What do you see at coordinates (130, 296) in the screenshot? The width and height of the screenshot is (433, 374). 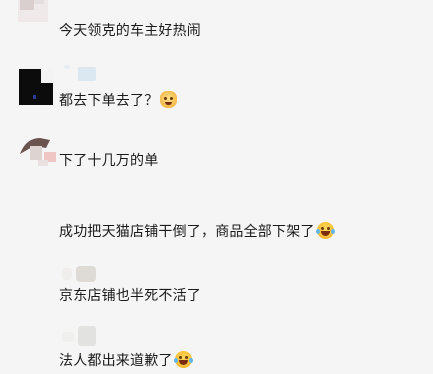 I see `message-text: 京东店铺也半死不活了` at bounding box center [130, 296].